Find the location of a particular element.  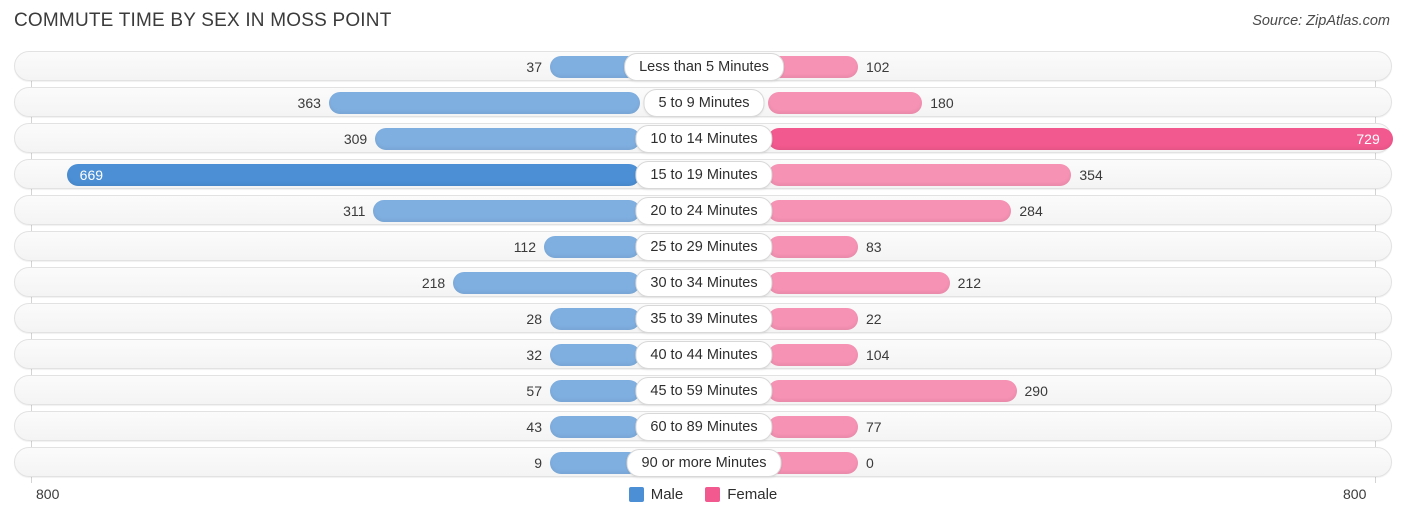

bar-value-male: 9 is located at coordinates (538, 463).